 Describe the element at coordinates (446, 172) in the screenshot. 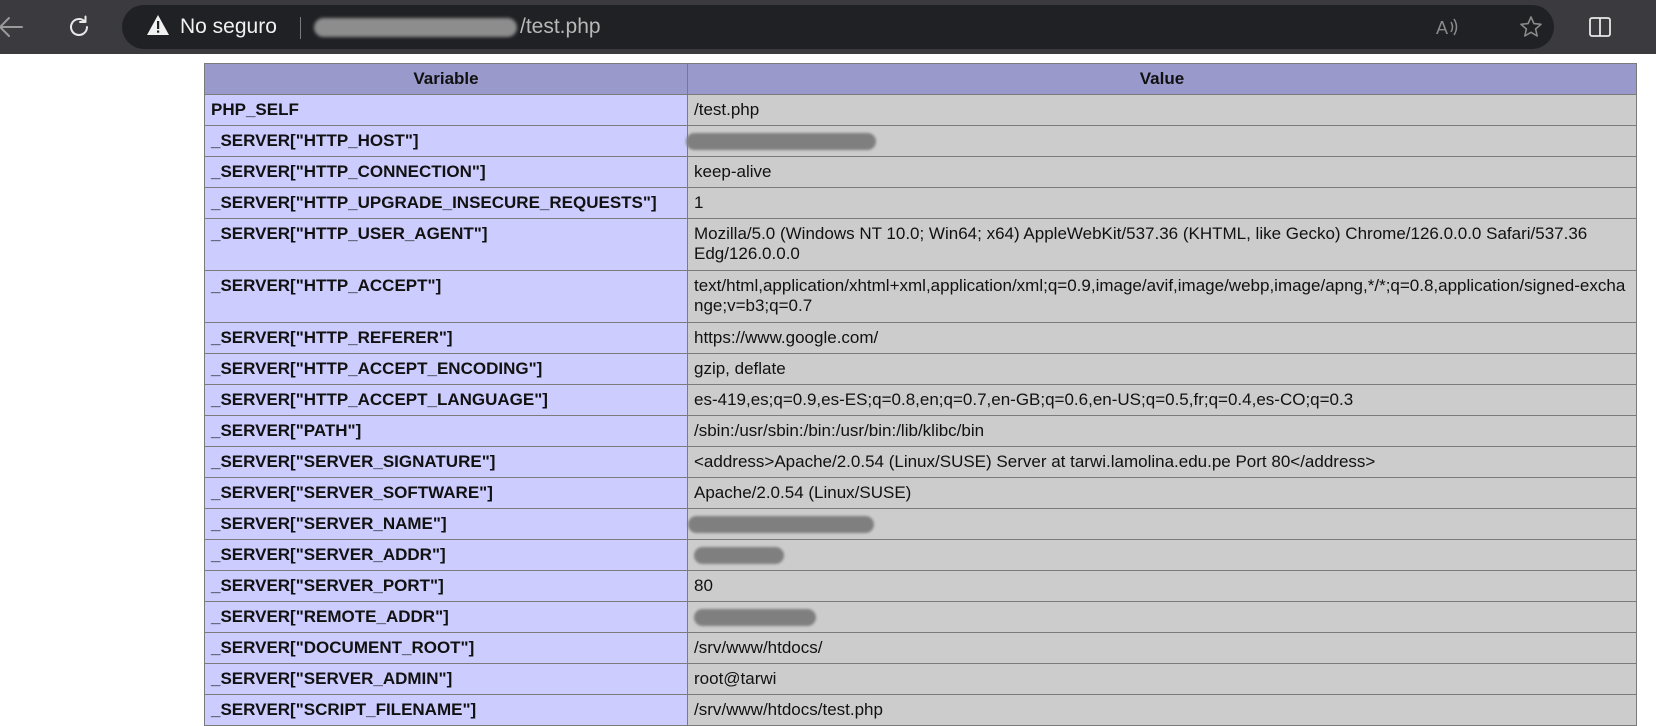

I see `variable-cell: _SERVER["HTTP_CONNECTION"]` at that location.